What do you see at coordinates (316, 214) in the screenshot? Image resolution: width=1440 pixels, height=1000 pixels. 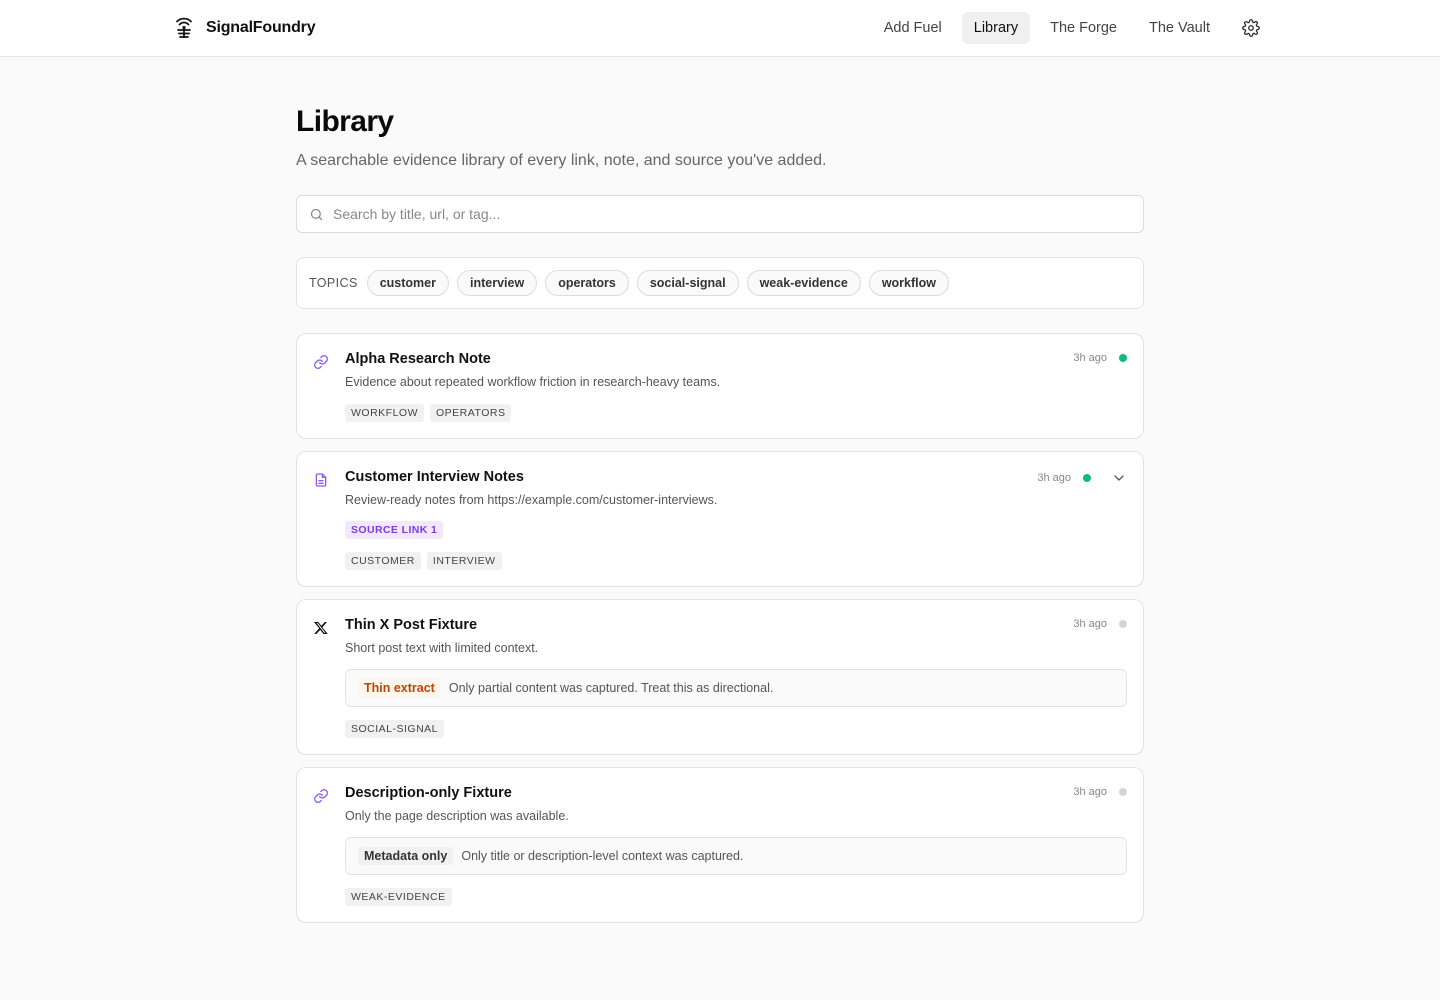 I see `search-icon` at bounding box center [316, 214].